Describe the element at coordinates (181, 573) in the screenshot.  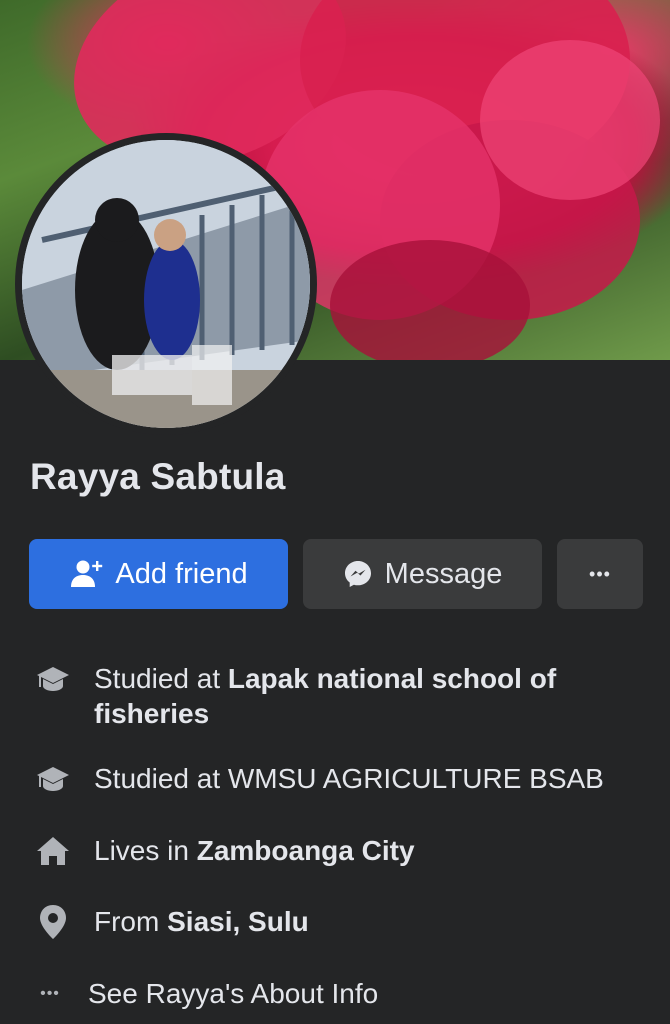
I see `add-friend-label: Add friend` at that location.